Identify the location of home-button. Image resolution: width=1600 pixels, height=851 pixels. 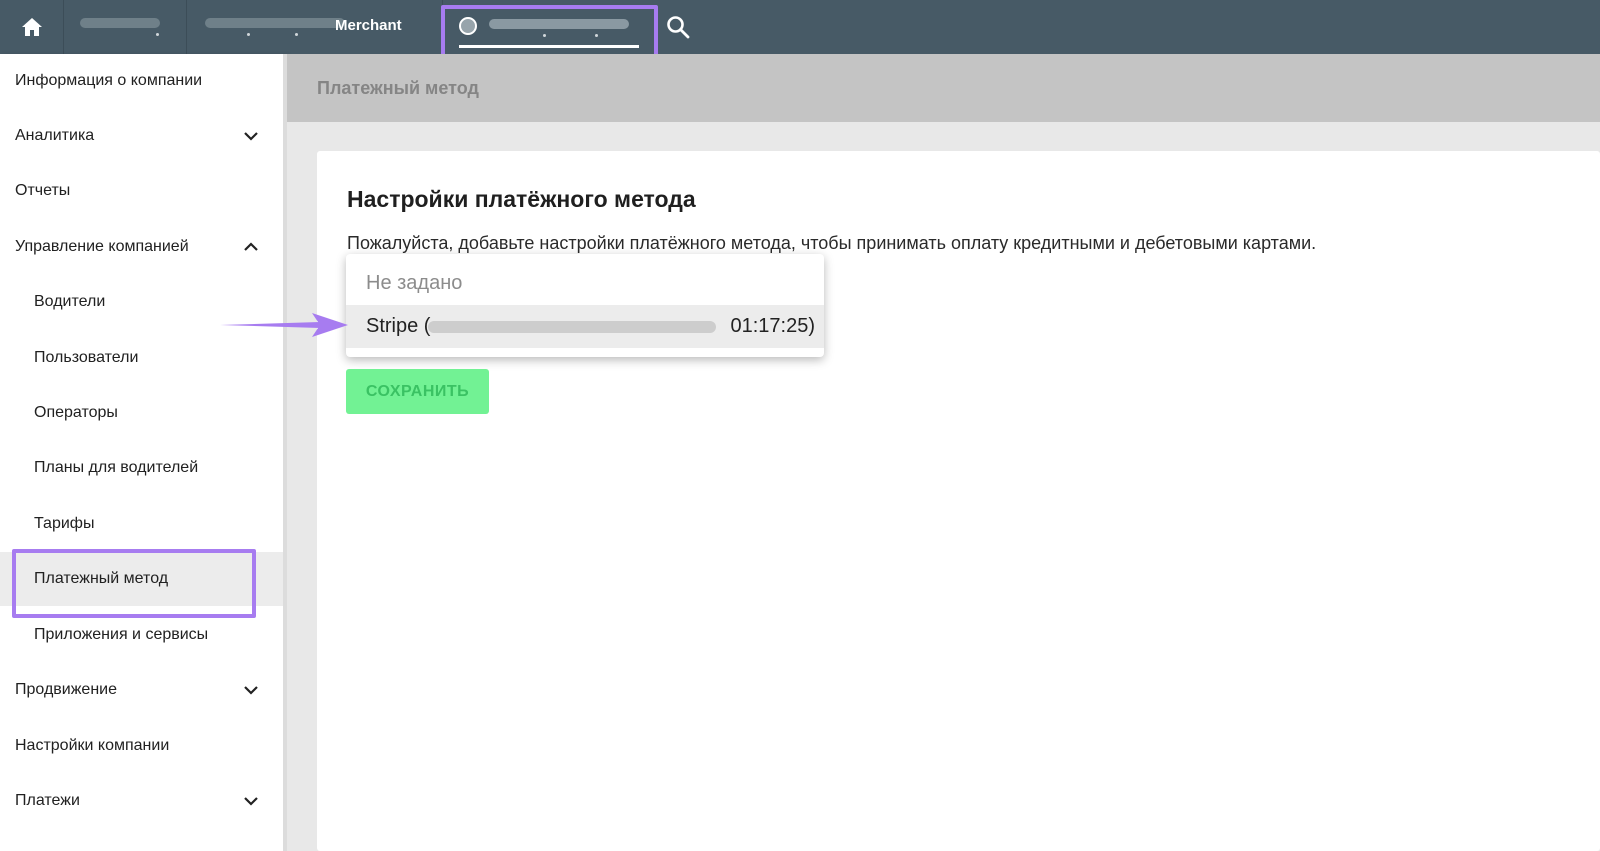
(32, 27).